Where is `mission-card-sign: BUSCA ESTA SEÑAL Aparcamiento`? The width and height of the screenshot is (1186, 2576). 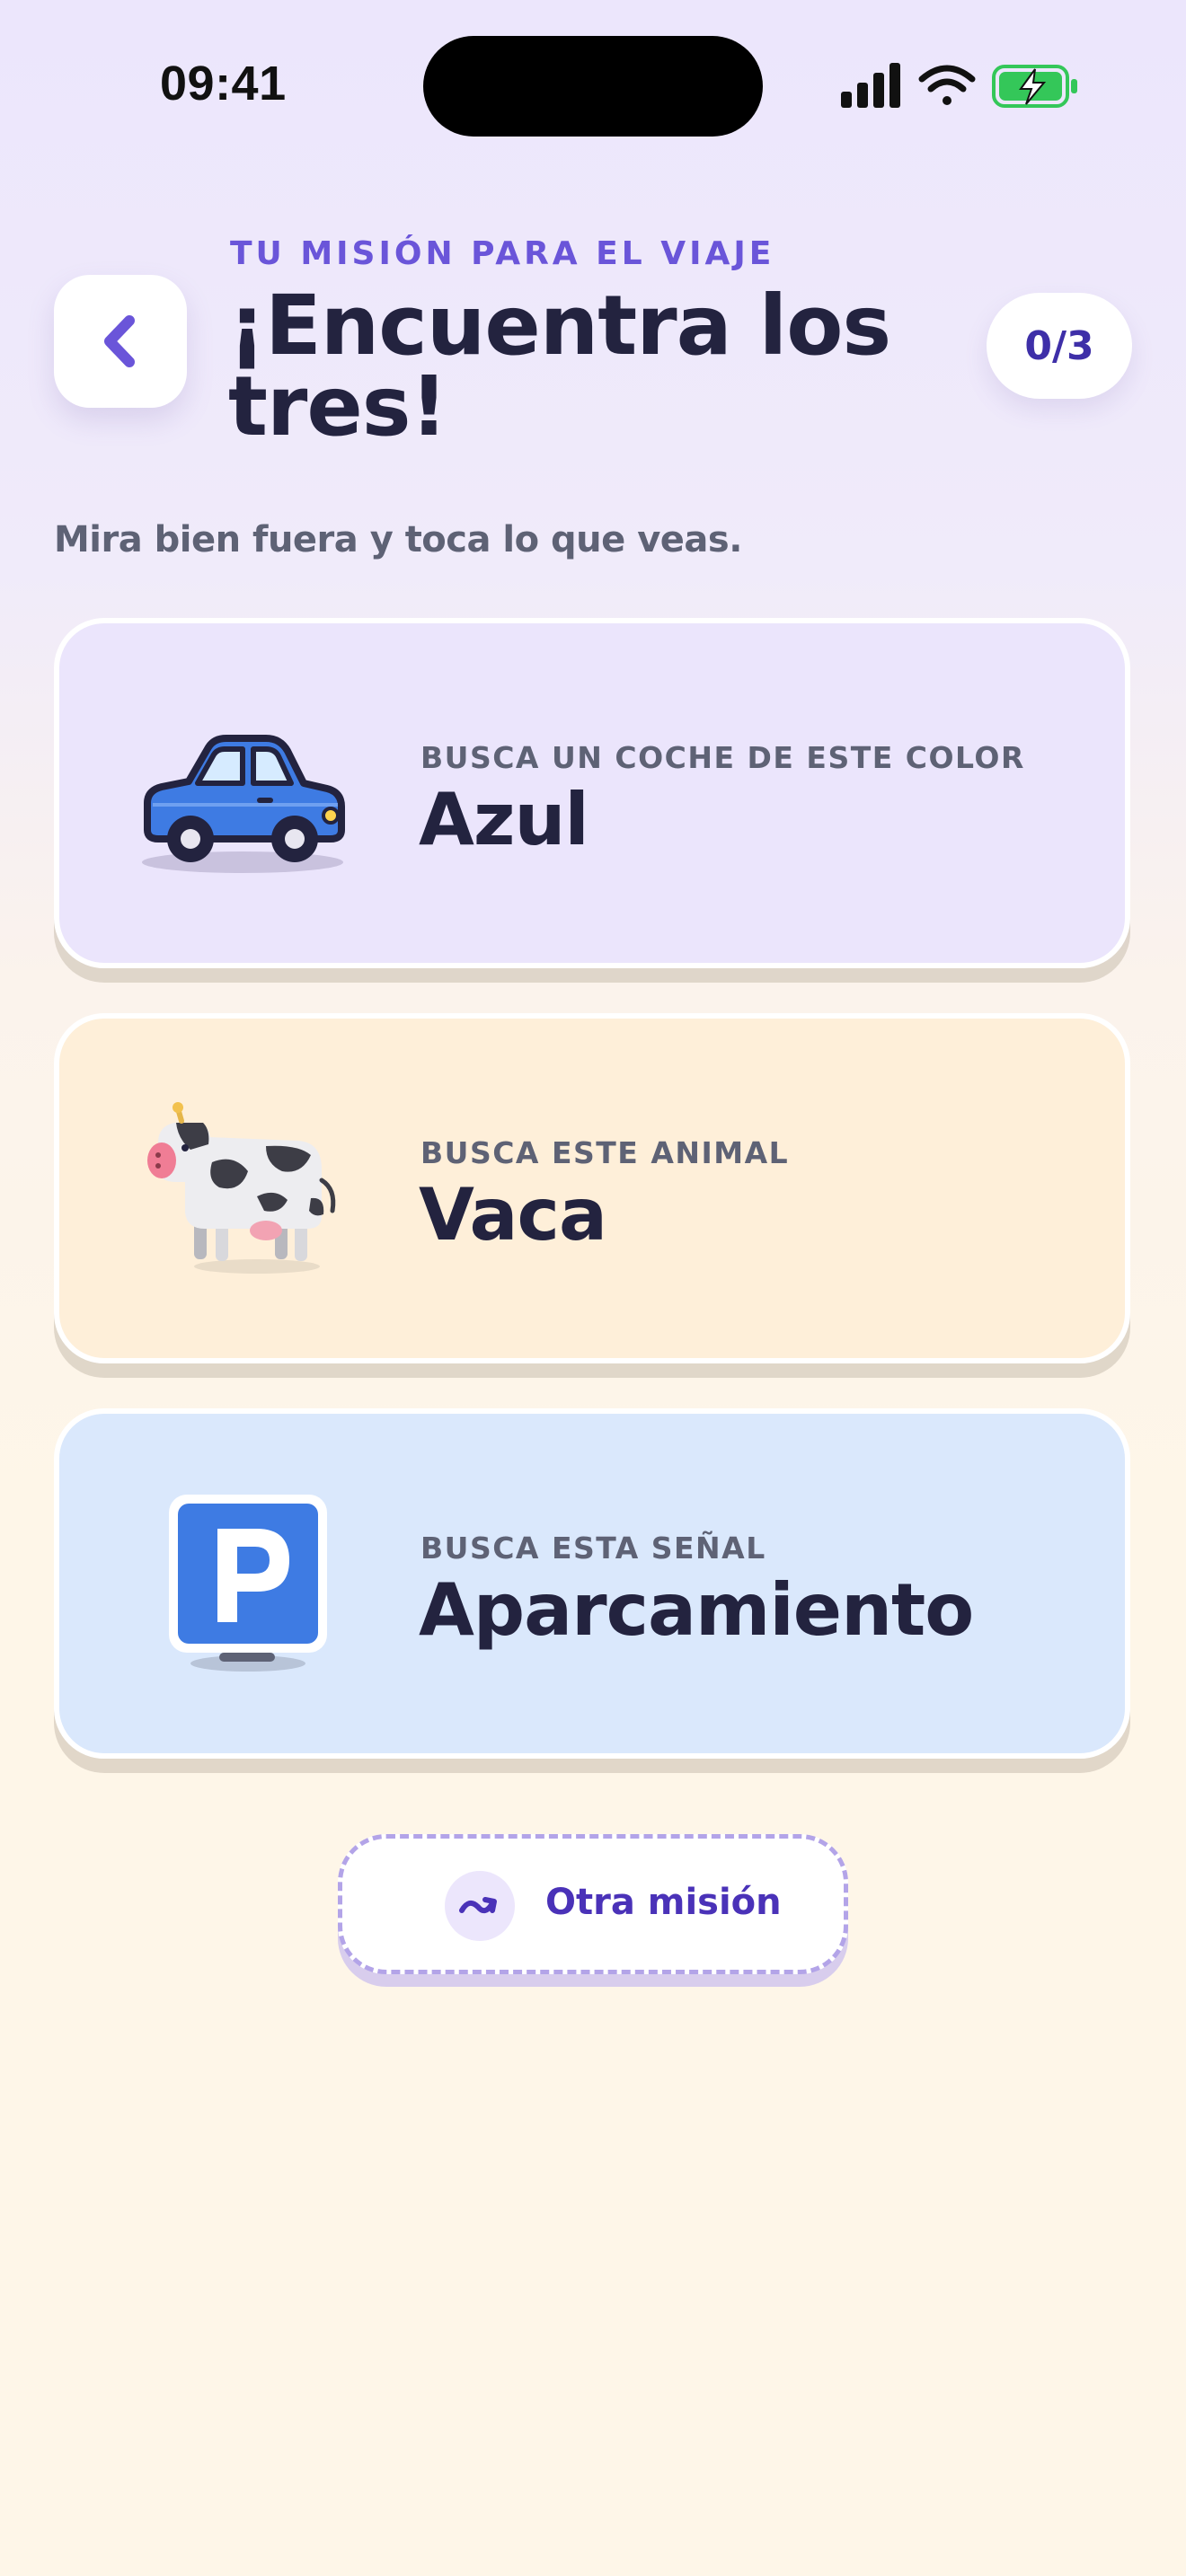
mission-card-sign: BUSCA ESTA SEÑAL Aparcamiento is located at coordinates (592, 1583).